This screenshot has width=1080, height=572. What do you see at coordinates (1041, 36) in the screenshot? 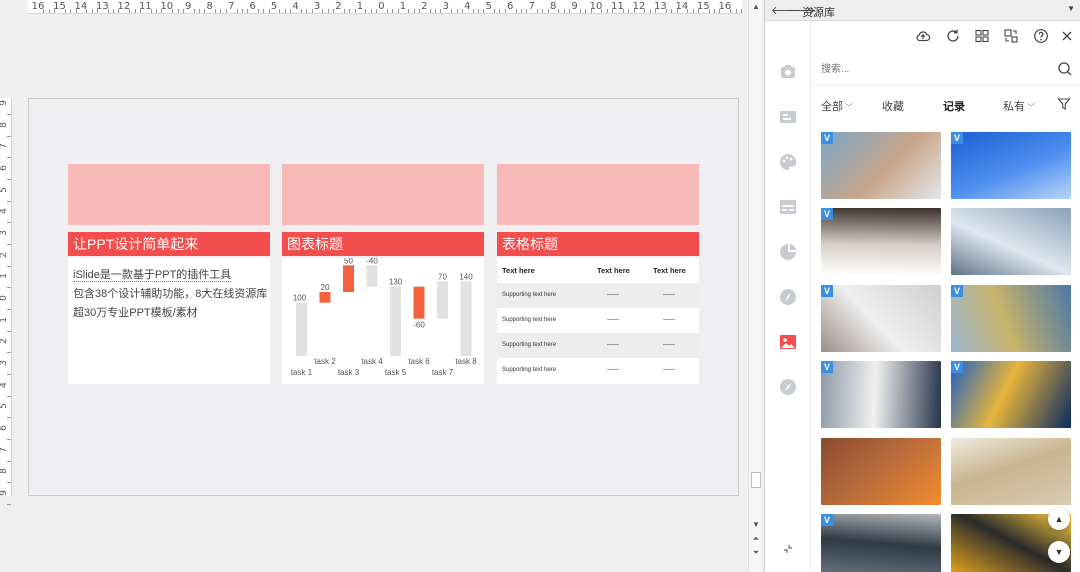
I see `help-icon` at bounding box center [1041, 36].